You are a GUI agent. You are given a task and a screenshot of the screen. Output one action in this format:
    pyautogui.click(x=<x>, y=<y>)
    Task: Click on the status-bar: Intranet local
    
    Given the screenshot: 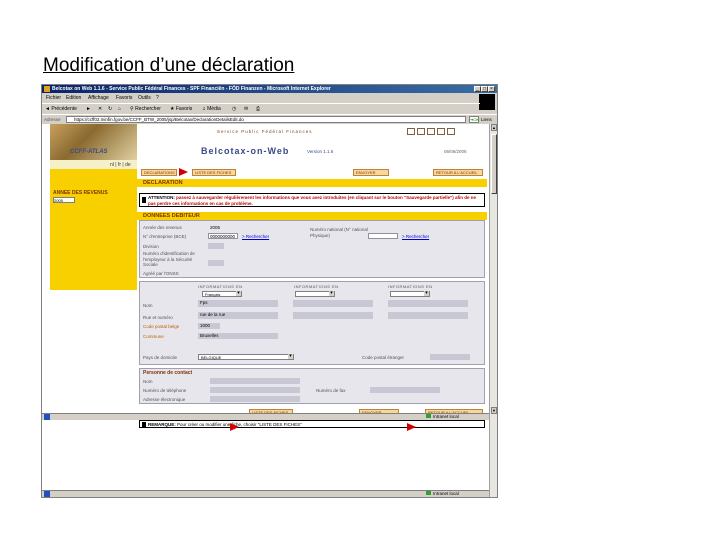 What is the action you would take?
    pyautogui.click(x=265, y=416)
    